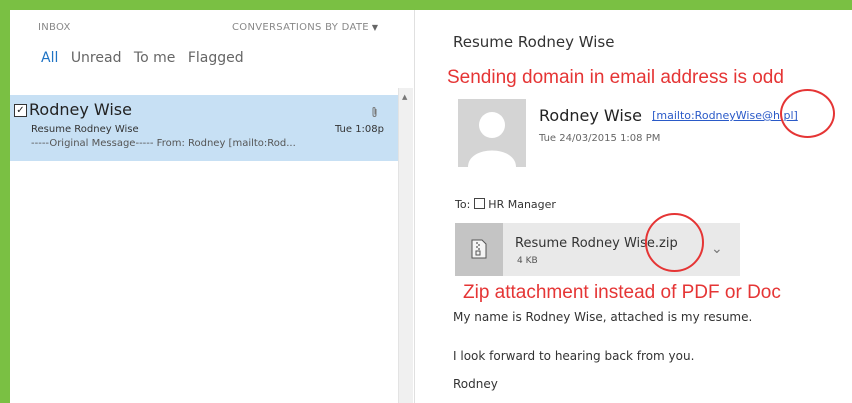 This screenshot has width=852, height=403. Describe the element at coordinates (375, 27) in the screenshot. I see `chevron-down-icon: ▼` at that location.